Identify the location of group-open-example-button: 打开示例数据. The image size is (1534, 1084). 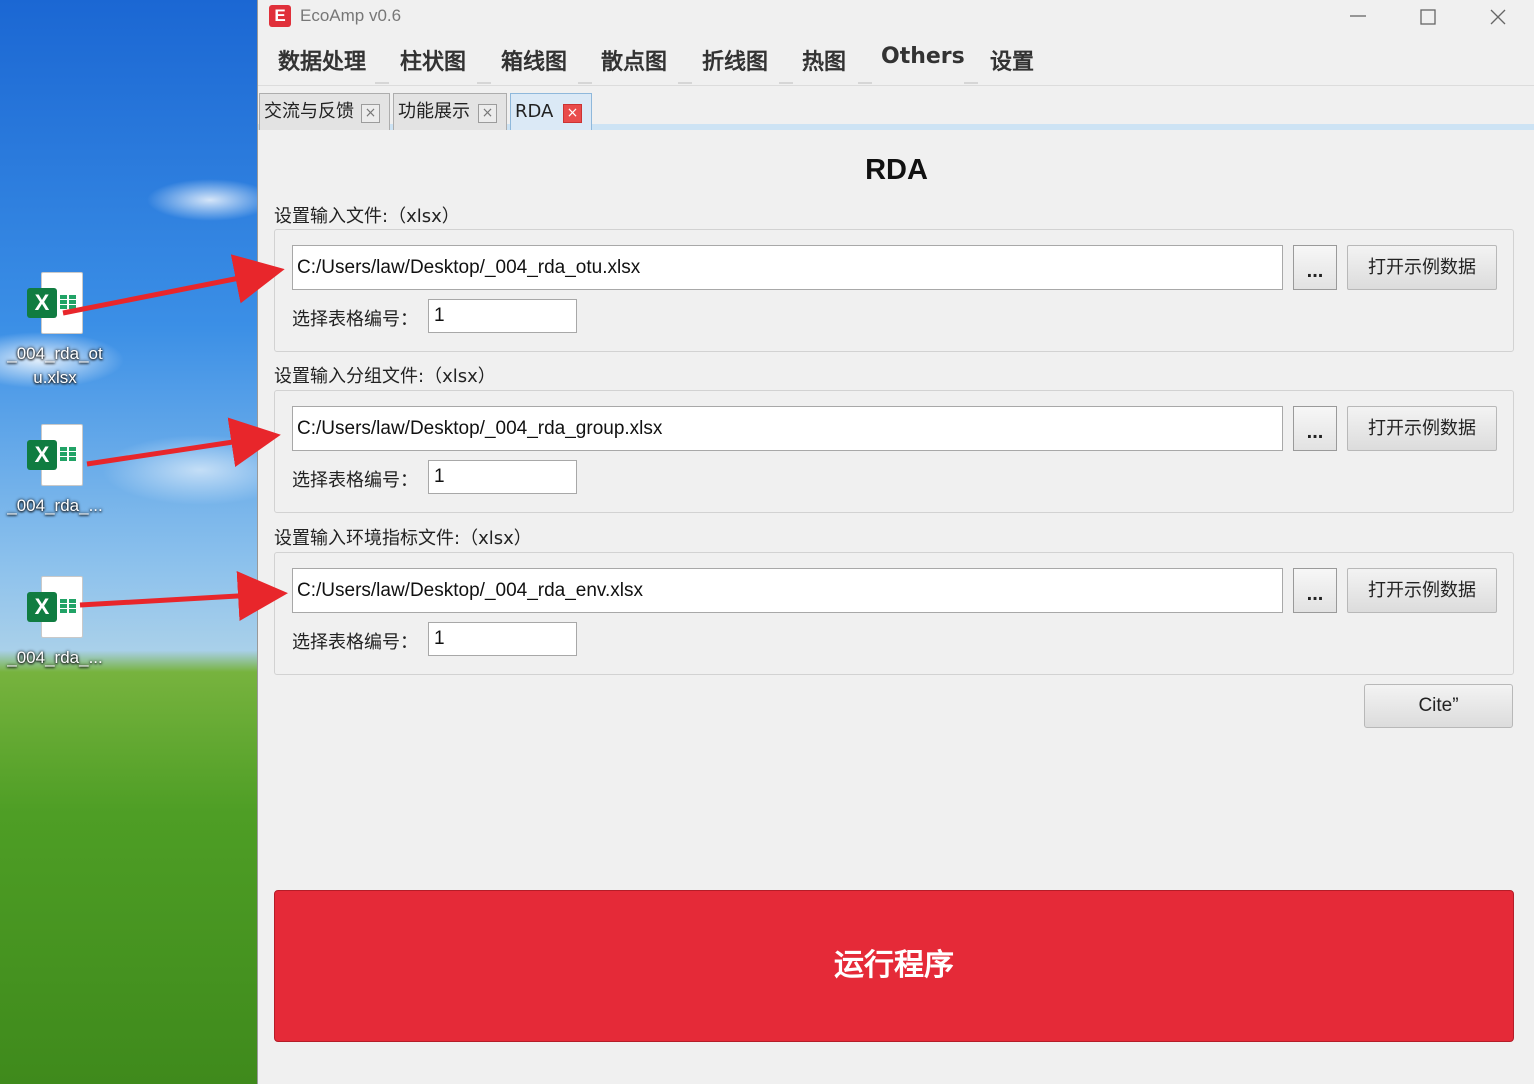
(1422, 428).